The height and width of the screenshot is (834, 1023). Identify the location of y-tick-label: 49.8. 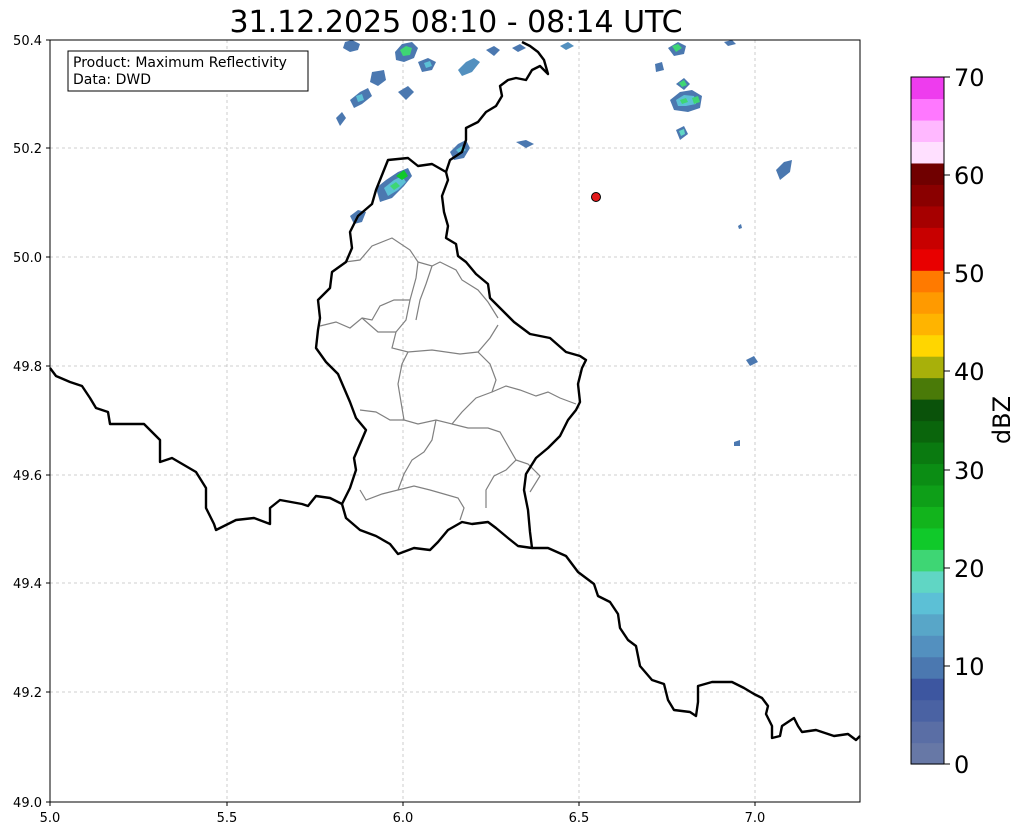
(27, 367).